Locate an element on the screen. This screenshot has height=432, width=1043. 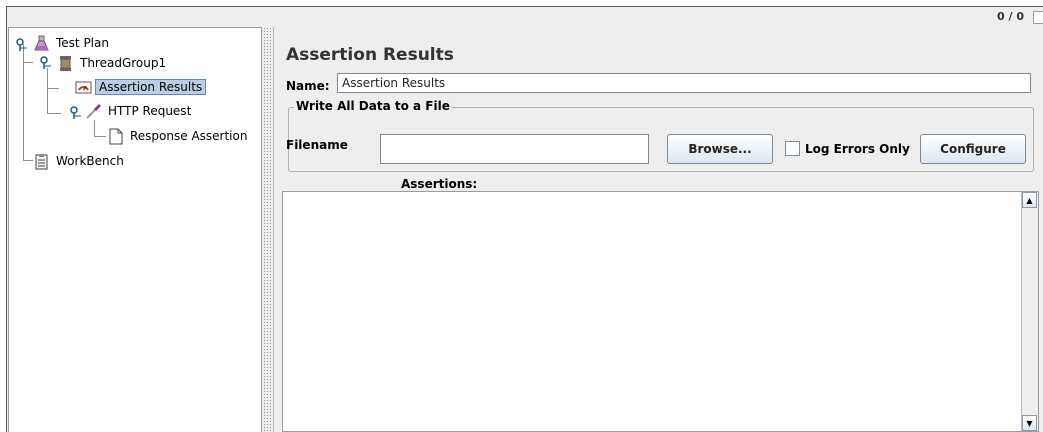
thread-counter: 0 / 0 is located at coordinates (1010, 16).